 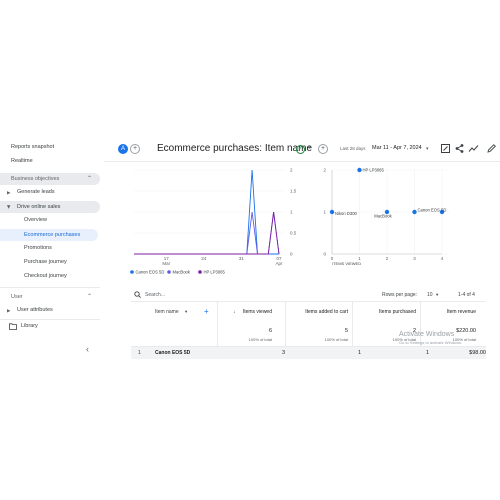 I want to click on search-icon, so click(x=137, y=294).